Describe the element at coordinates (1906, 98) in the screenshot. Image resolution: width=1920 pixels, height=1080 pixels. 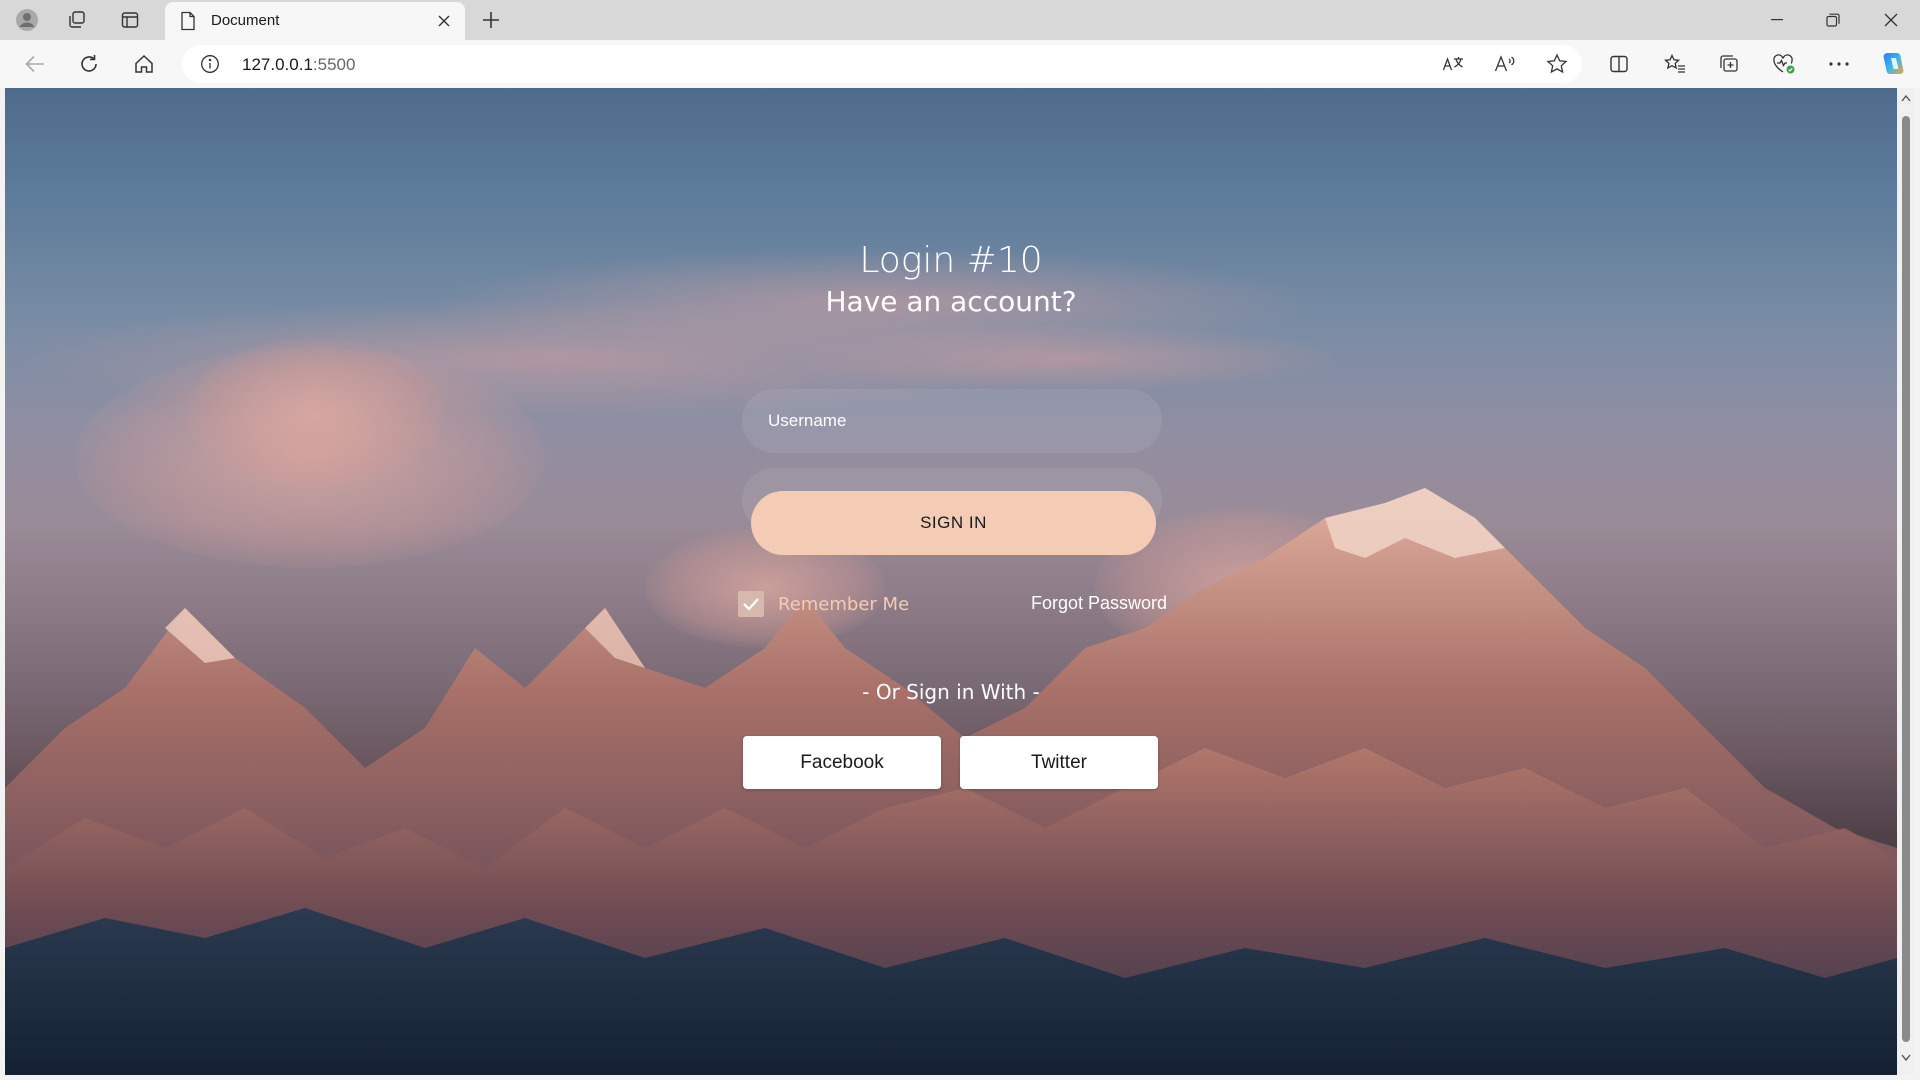
I see `scroll-up-icon` at that location.